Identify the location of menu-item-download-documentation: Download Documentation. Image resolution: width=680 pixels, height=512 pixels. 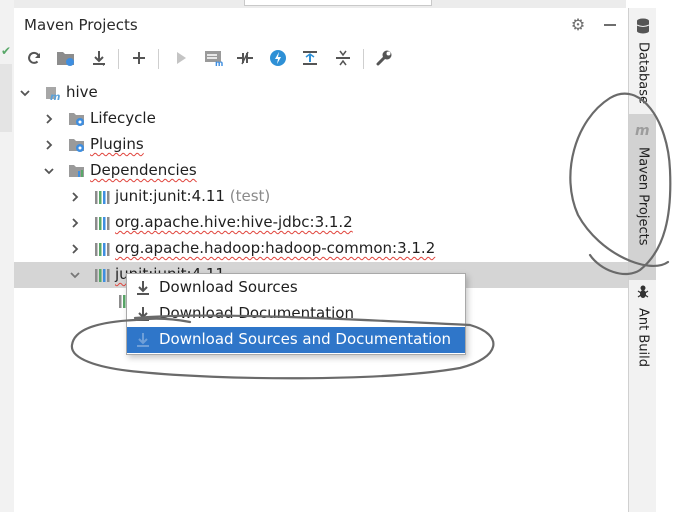
(296, 314).